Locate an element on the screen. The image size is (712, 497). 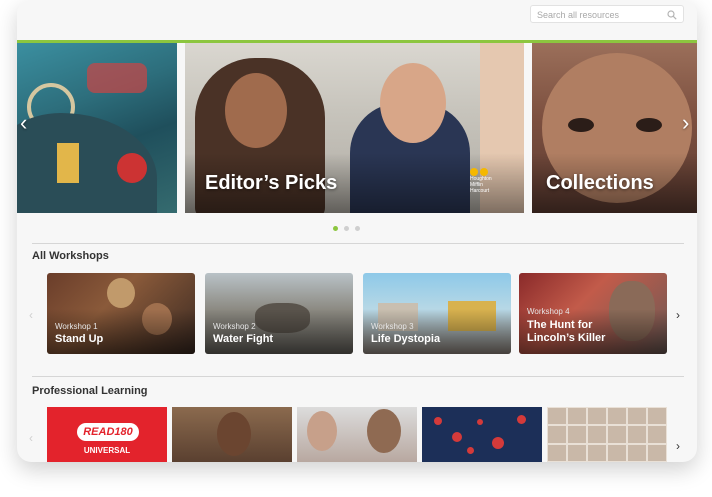
hero-slide-title: Collections is located at coordinates (600, 183).